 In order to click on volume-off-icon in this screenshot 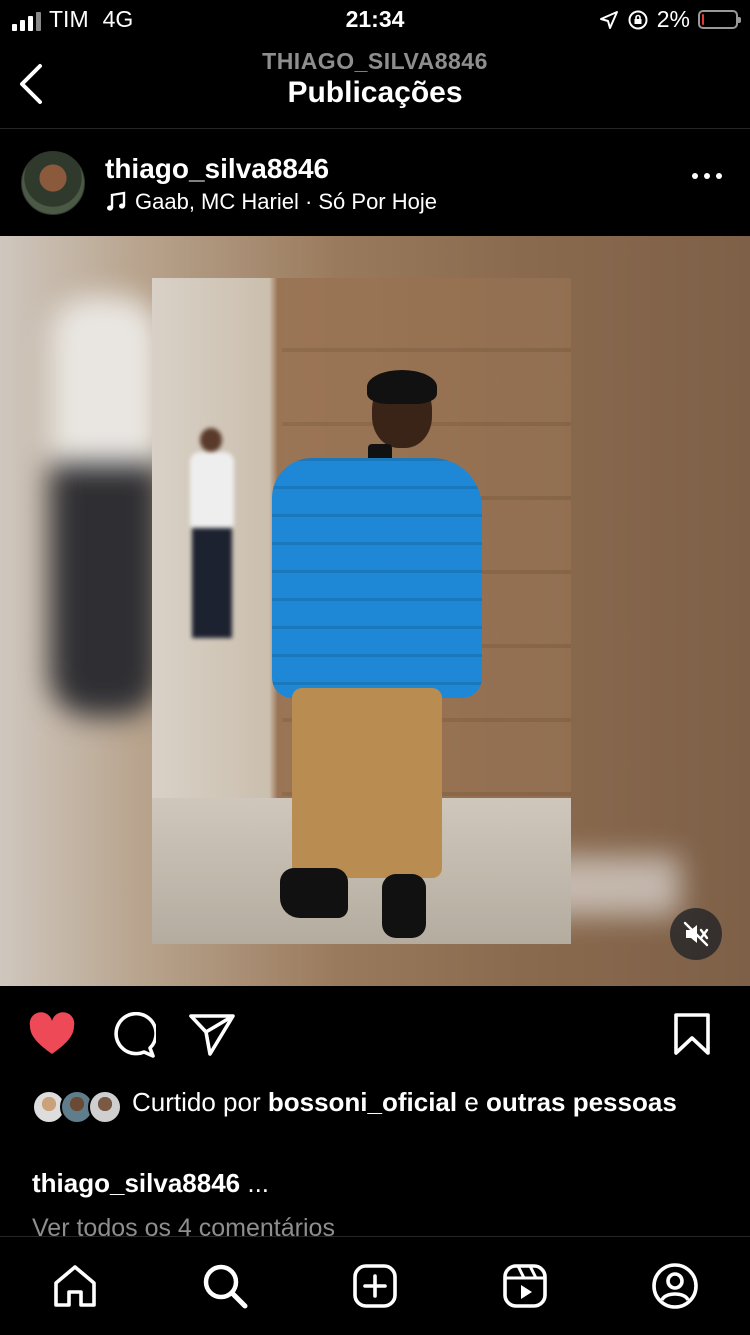, I will do `click(696, 934)`.